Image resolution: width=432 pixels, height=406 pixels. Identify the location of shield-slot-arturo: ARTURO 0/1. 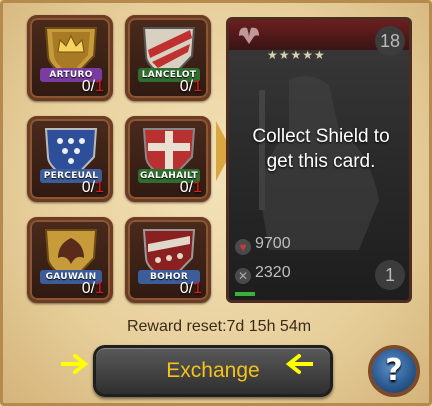
(70, 58).